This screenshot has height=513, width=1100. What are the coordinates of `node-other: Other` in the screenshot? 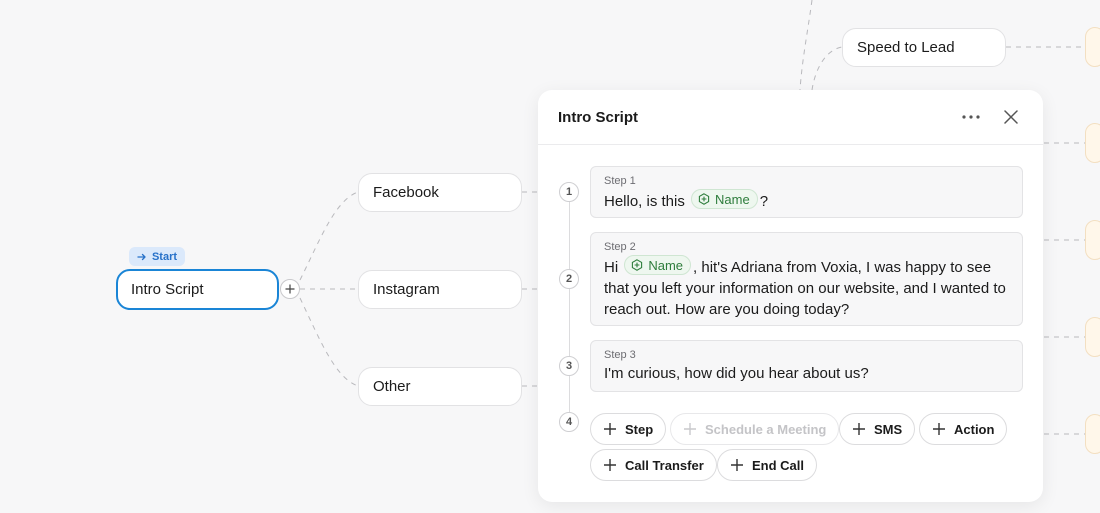 It's located at (440, 386).